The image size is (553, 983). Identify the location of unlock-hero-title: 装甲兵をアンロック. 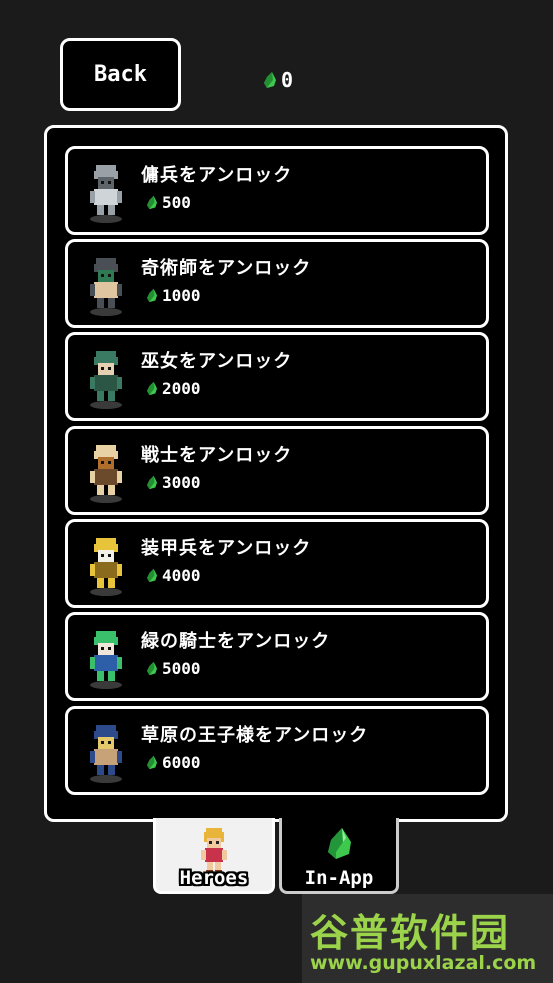
(226, 548).